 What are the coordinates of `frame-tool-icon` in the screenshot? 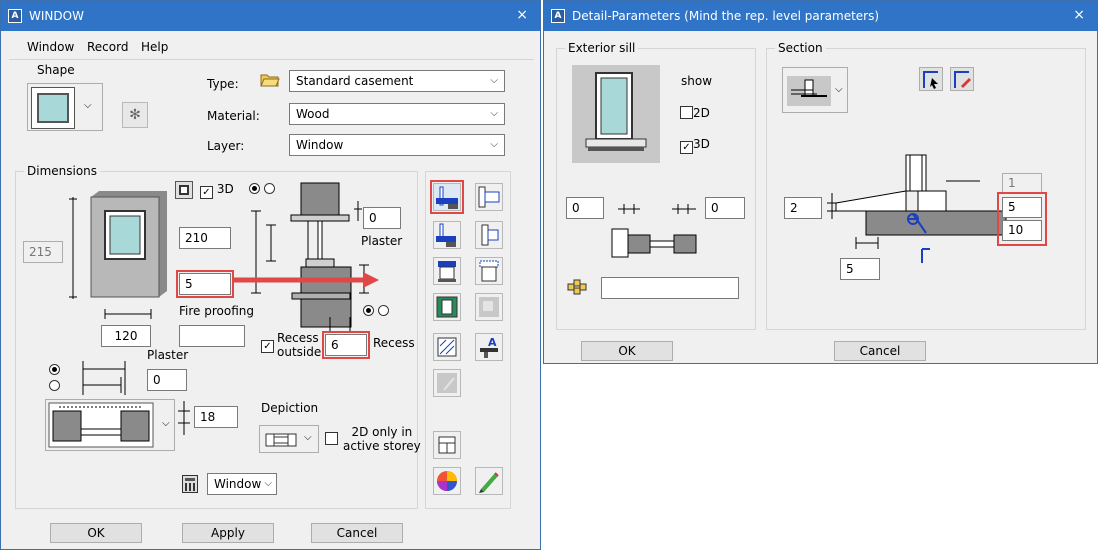 It's located at (447, 307).